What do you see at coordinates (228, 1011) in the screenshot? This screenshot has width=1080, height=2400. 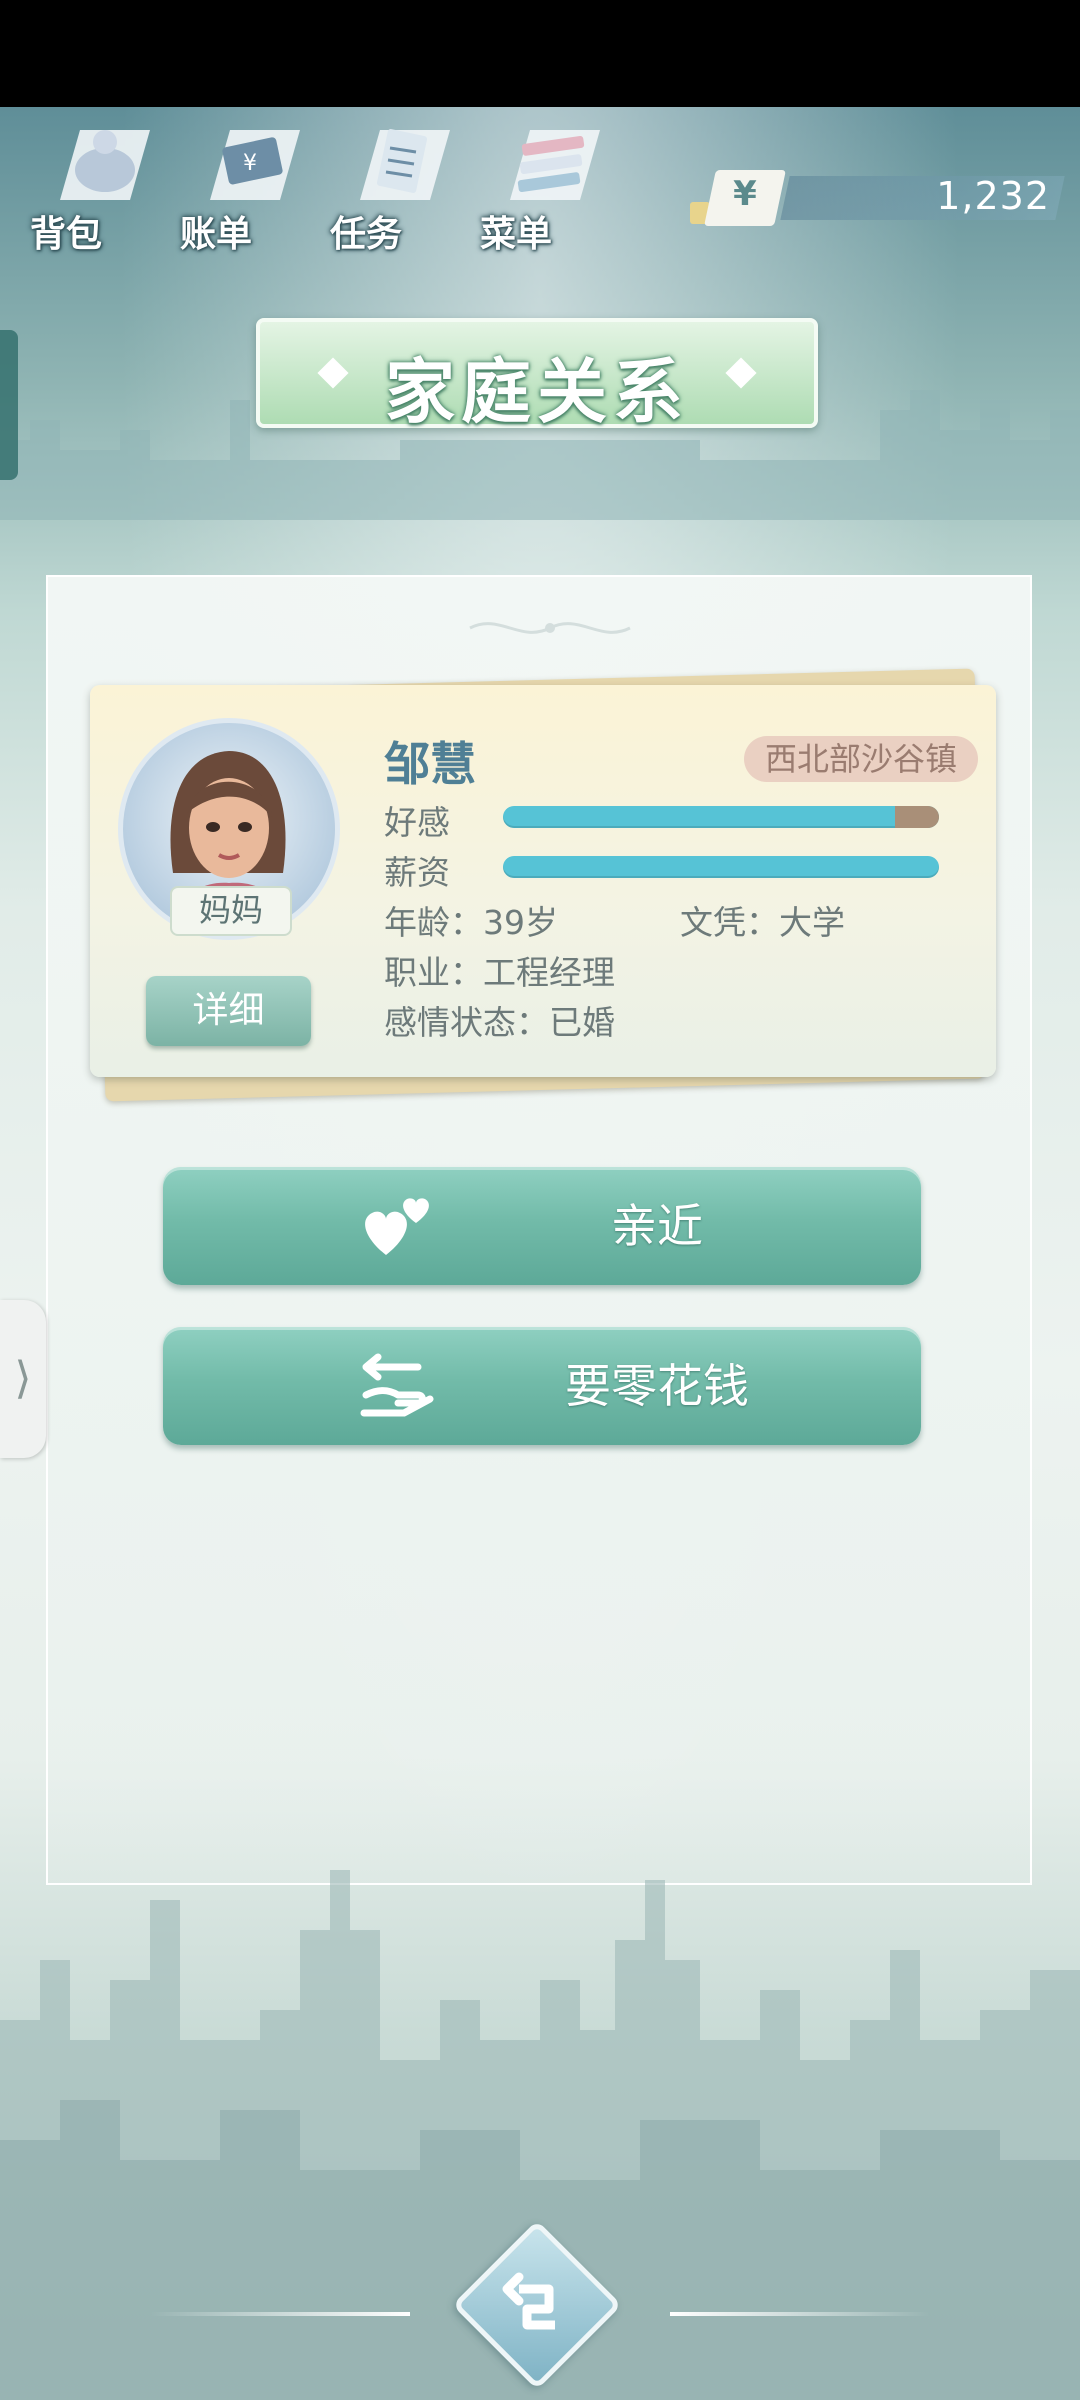 I see `detail-button: 详细` at bounding box center [228, 1011].